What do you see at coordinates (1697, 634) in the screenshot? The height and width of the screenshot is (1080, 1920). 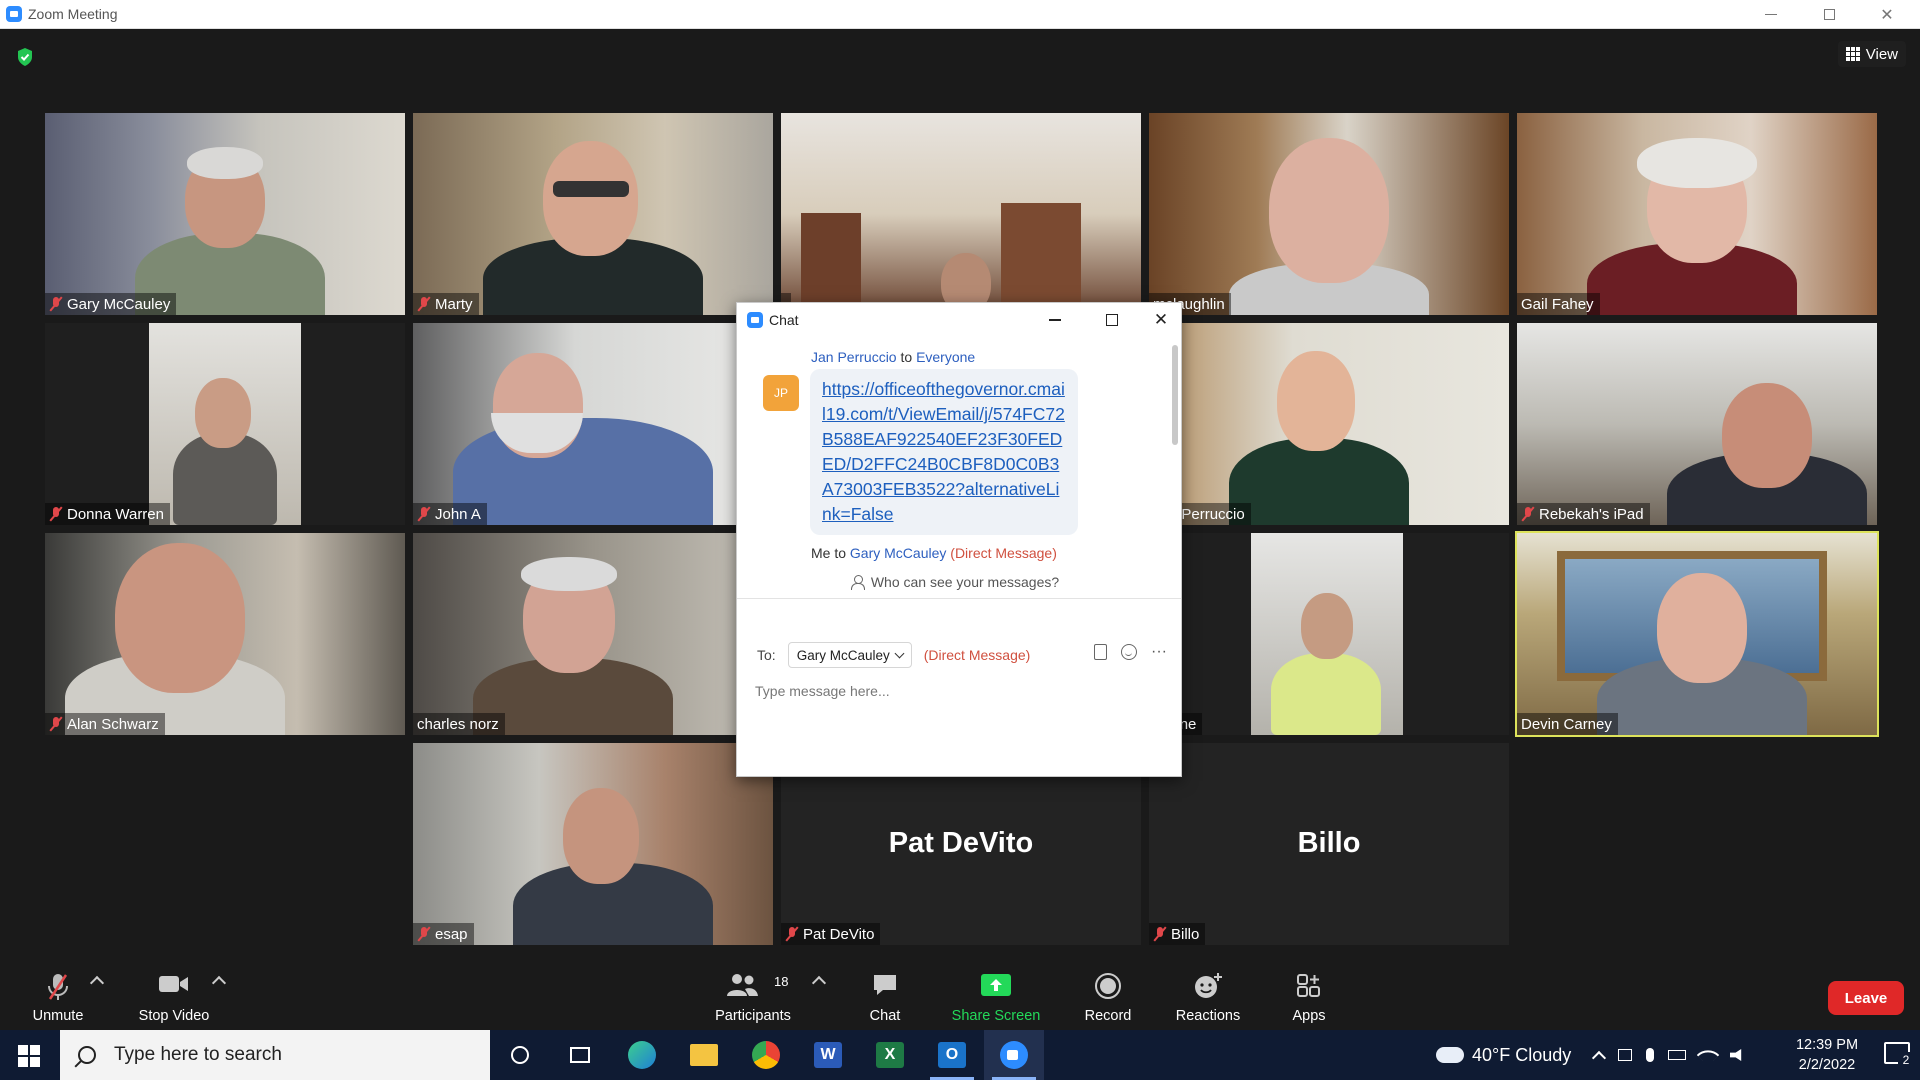 I see `active-speaker-tile: Devin Carney` at bounding box center [1697, 634].